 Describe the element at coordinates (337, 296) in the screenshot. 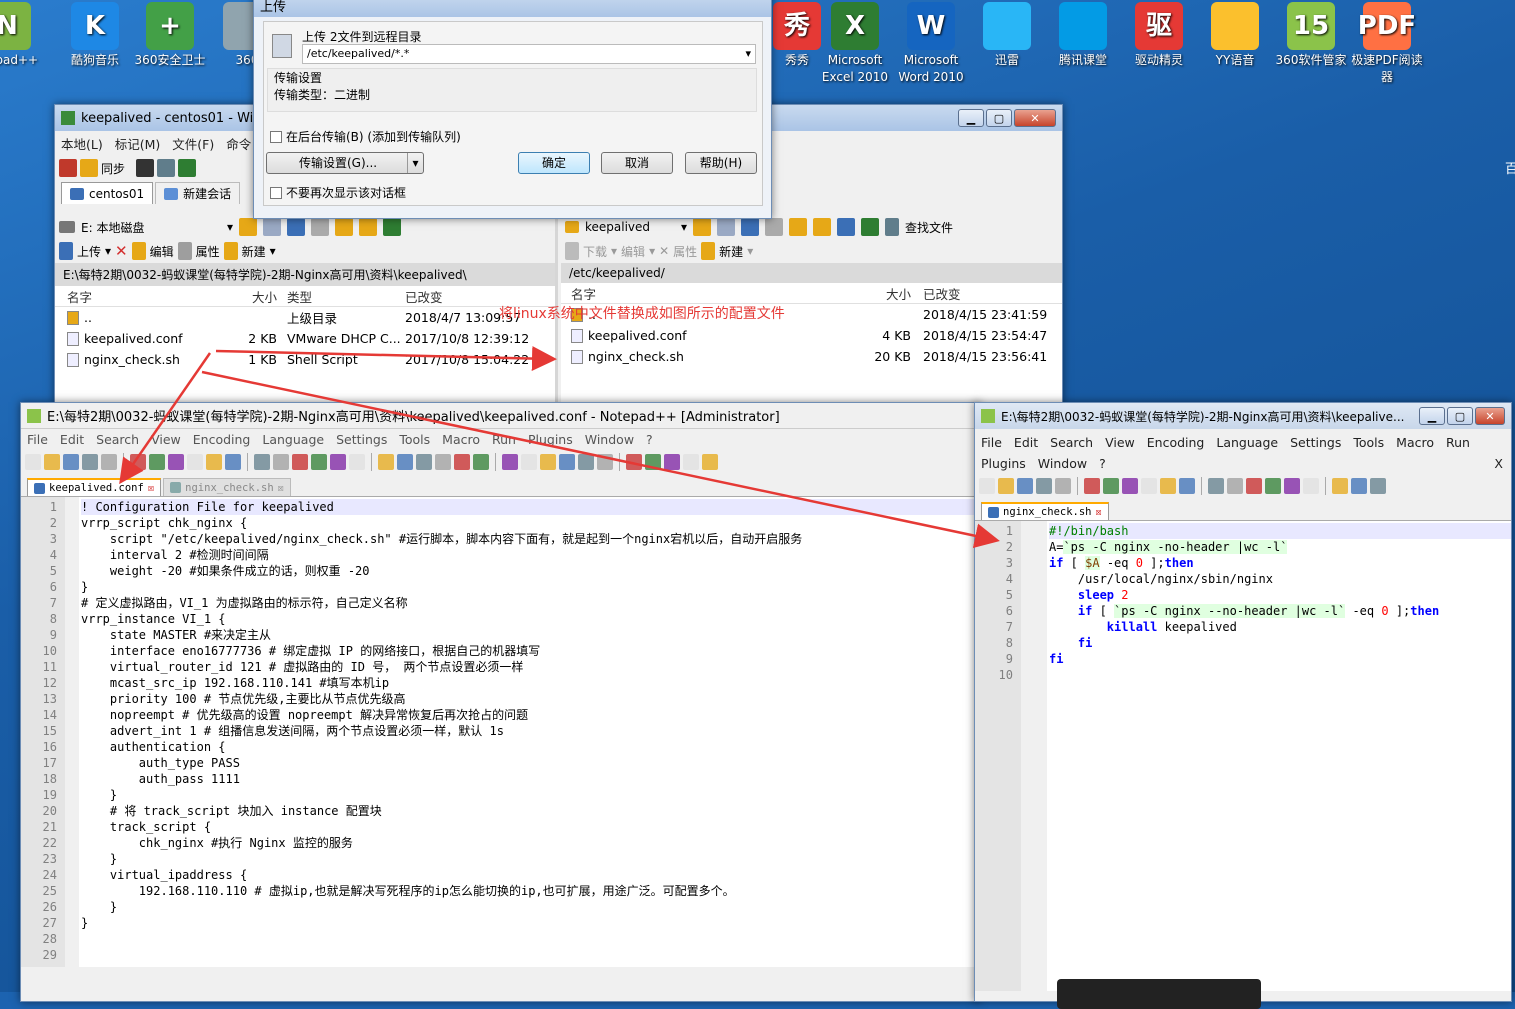

I see `col-type: 类型` at that location.